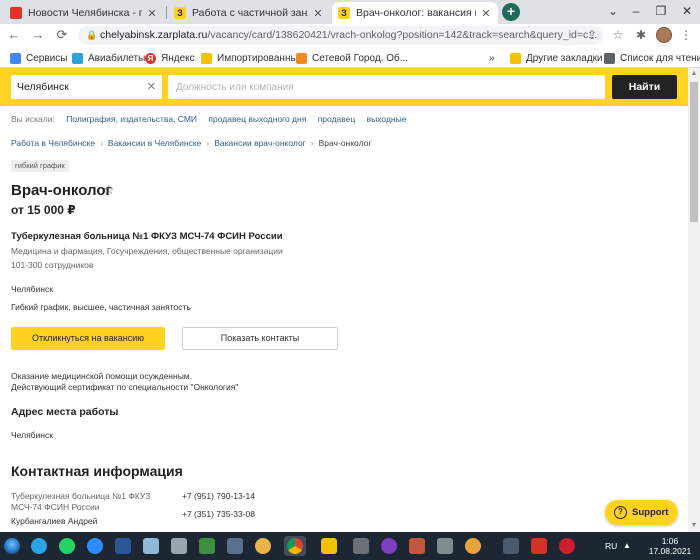  Describe the element at coordinates (687, 12) in the screenshot. I see `close-window-icon: ✕` at that location.